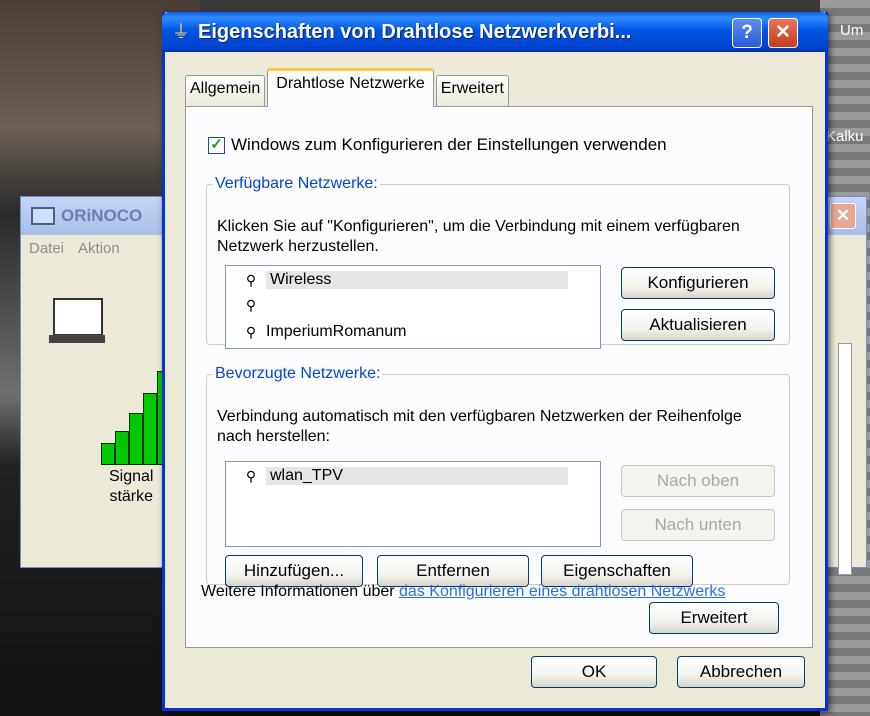 Image resolution: width=870 pixels, height=716 pixels. Describe the element at coordinates (102, 215) in the screenshot. I see `orinoco-title: ORiNOCO` at that location.